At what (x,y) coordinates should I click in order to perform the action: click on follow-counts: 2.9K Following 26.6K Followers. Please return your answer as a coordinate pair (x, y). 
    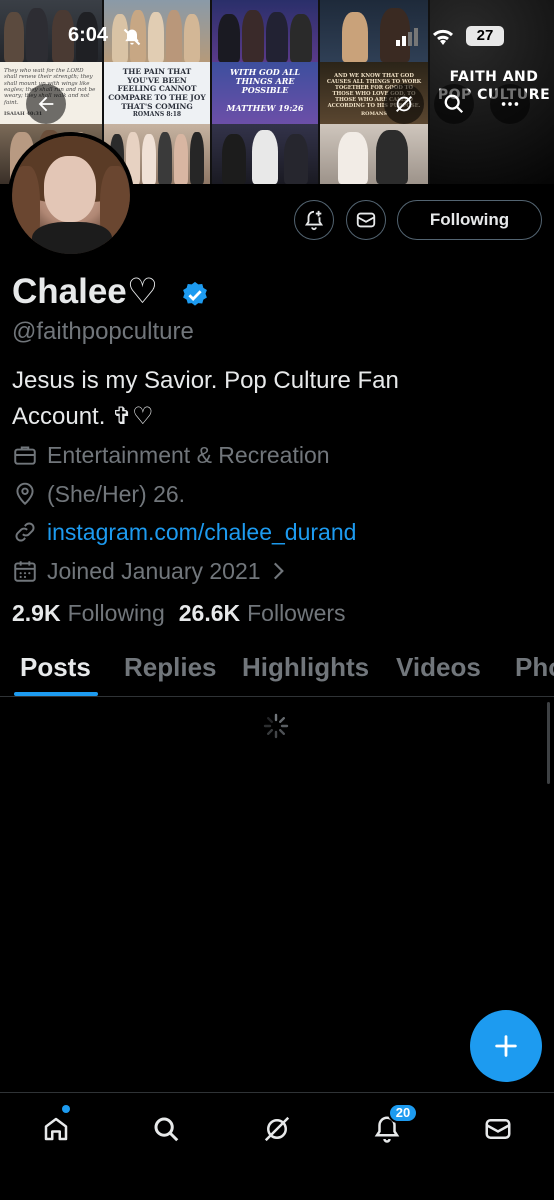
    Looking at the image, I should click on (179, 613).